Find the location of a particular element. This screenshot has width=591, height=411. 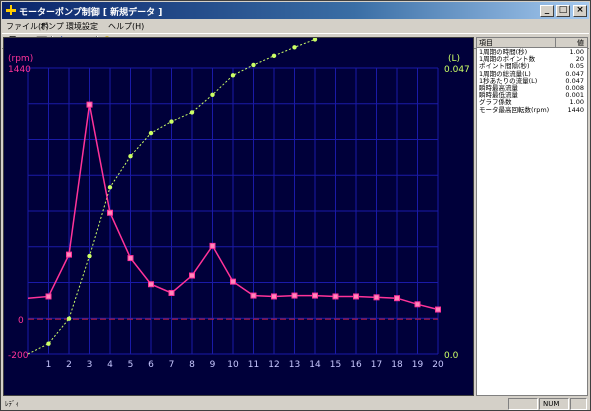

x-tick-label: 15 is located at coordinates (335, 365).